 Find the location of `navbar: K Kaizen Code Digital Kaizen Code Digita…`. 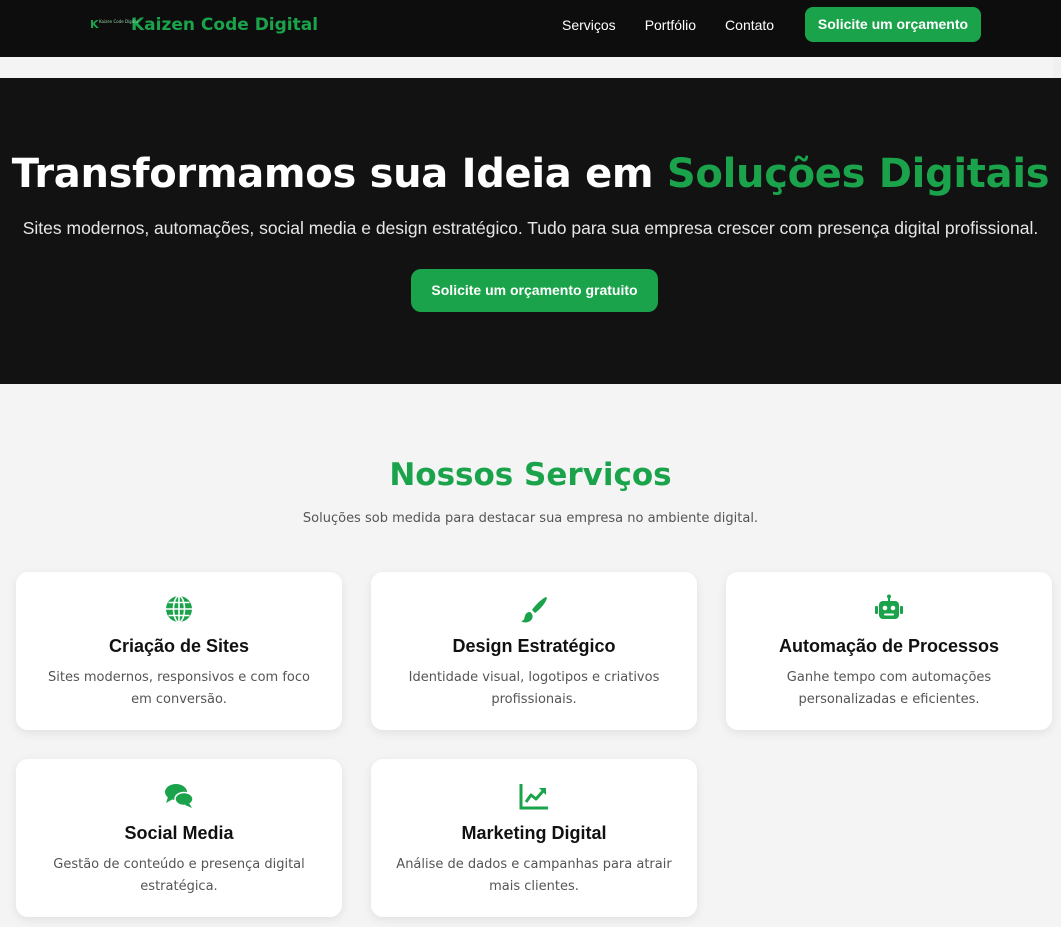

navbar: K Kaizen Code Digital Kaizen Code Digita… is located at coordinates (530, 28).